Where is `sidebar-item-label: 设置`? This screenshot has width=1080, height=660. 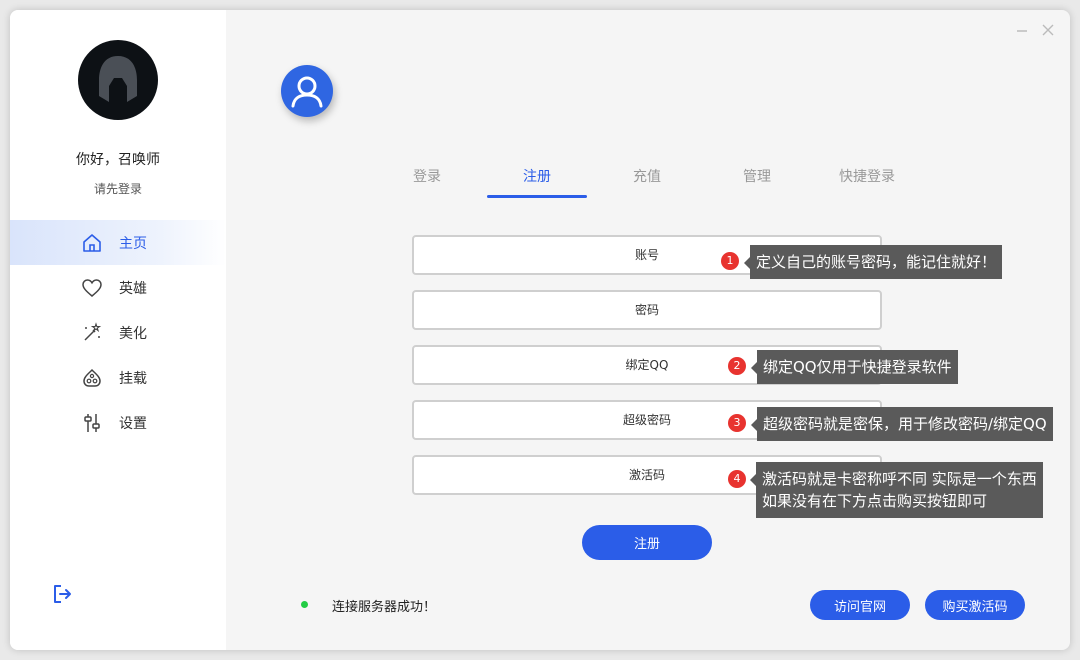 sidebar-item-label: 设置 is located at coordinates (133, 424).